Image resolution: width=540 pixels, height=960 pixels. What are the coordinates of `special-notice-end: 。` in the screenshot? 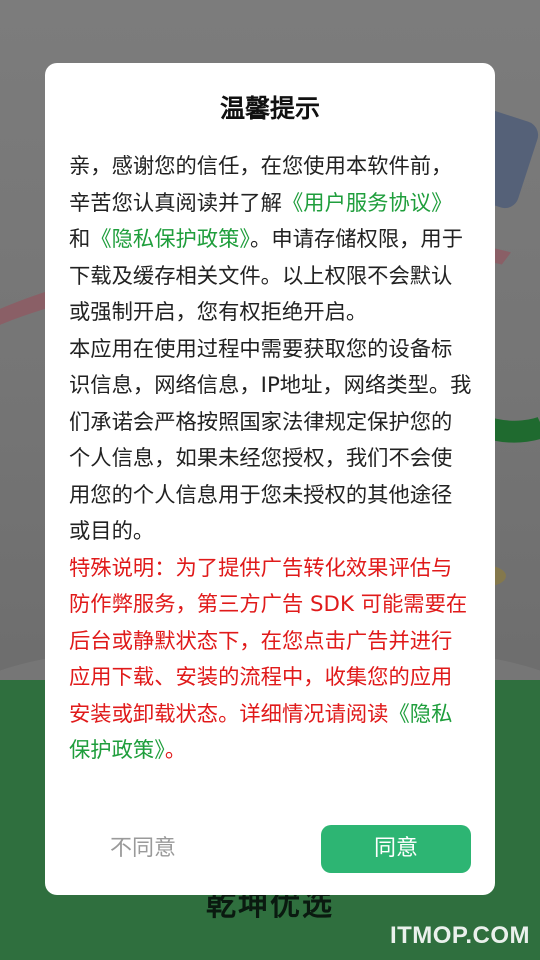 It's located at (175, 750).